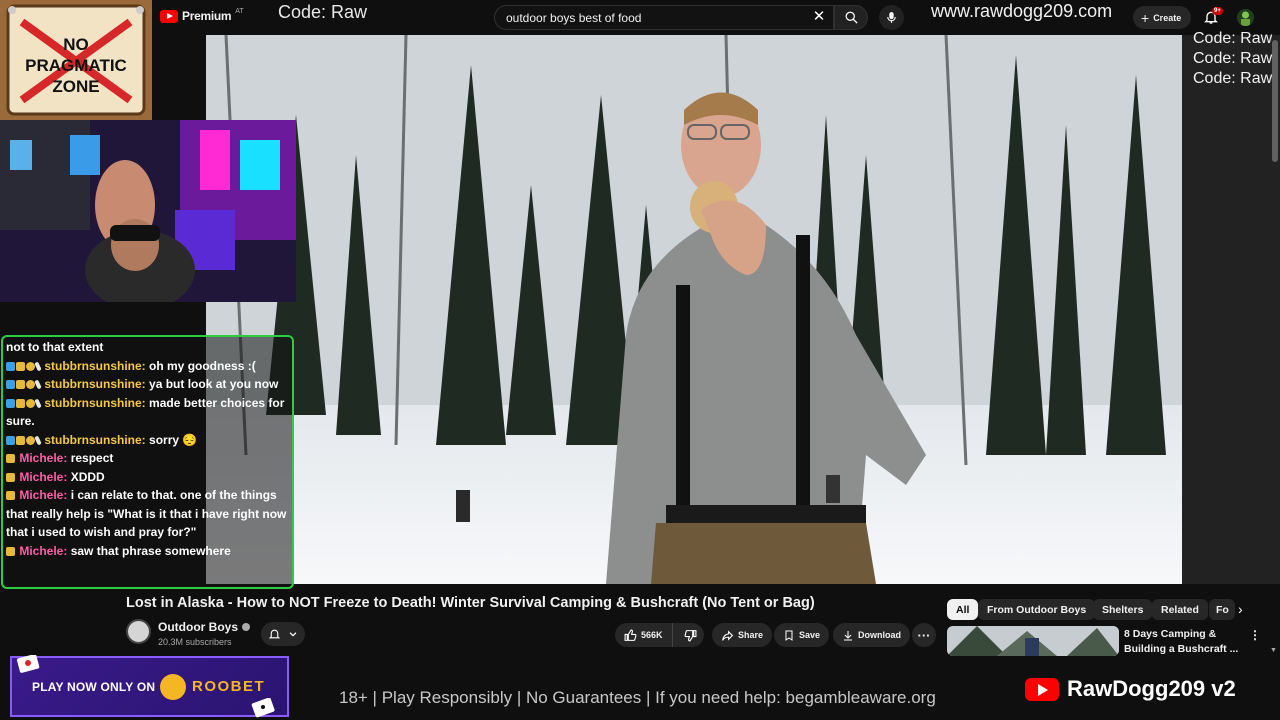  I want to click on more-actions-button: ···, so click(924, 635).